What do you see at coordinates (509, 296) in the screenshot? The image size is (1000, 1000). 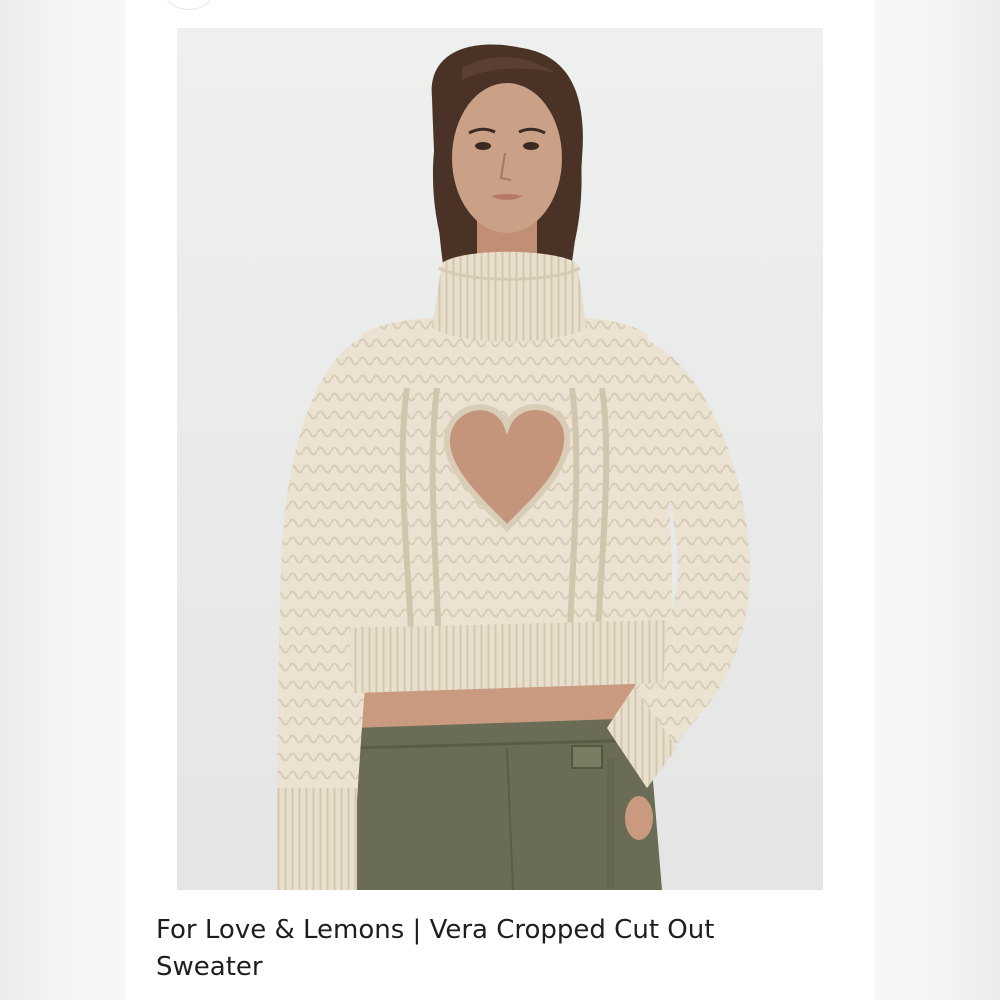 I see `turtleneck` at bounding box center [509, 296].